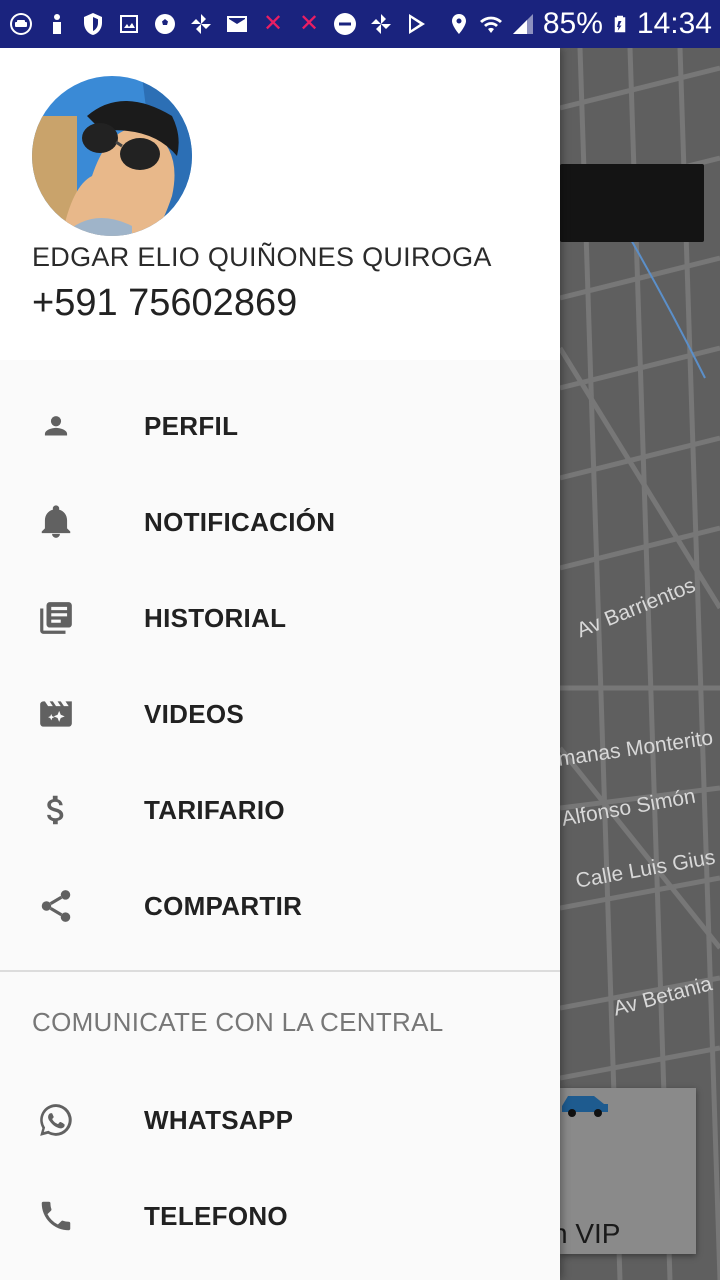 This screenshot has width=720, height=1280. Describe the element at coordinates (214, 809) in the screenshot. I see `menu-label: TARIFARIO` at that location.